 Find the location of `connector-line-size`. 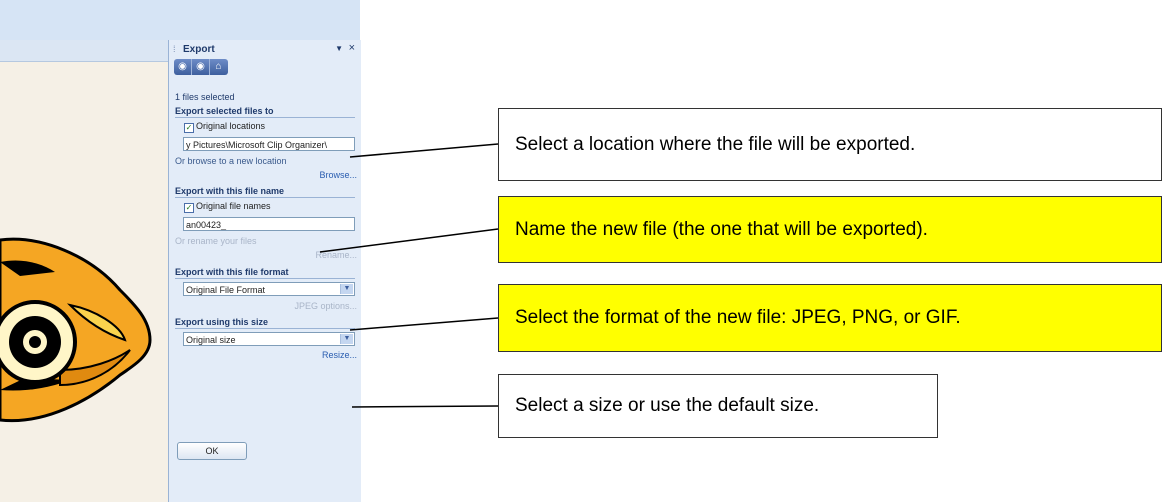

connector-line-size is located at coordinates (425, 406).